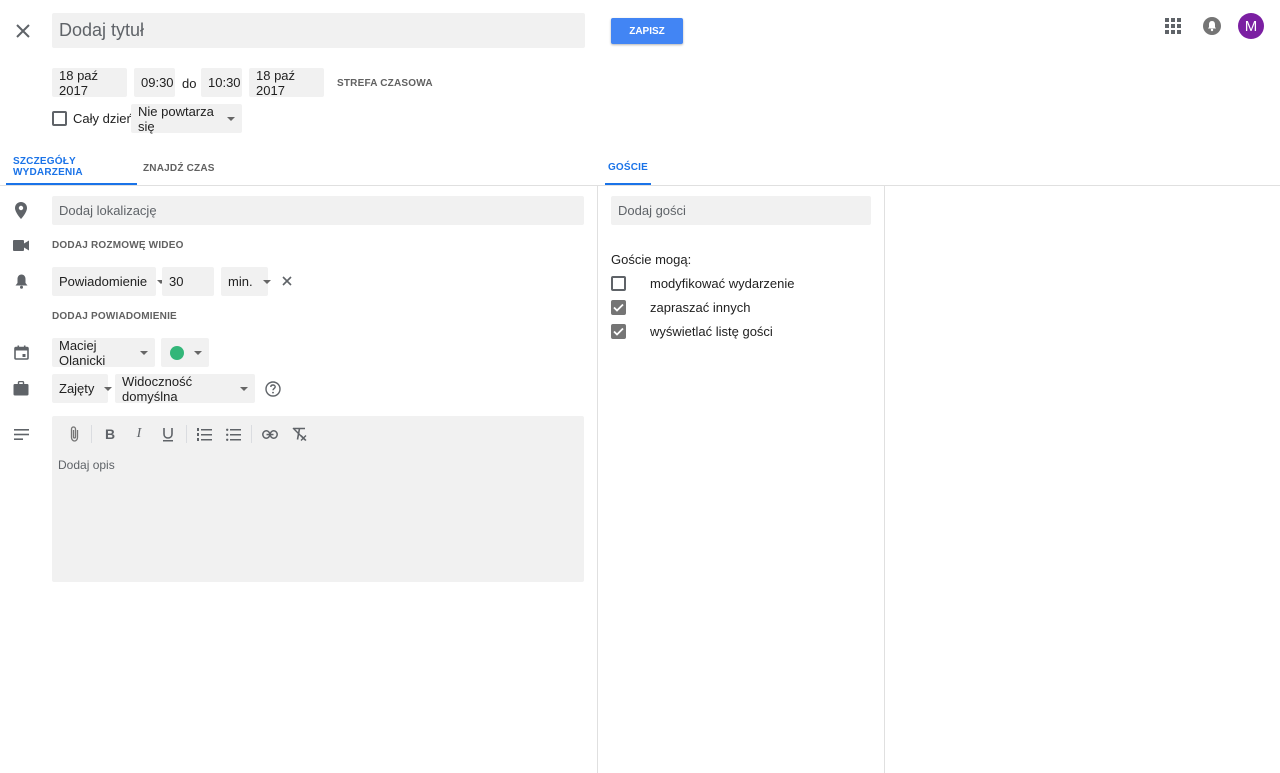 The width and height of the screenshot is (1280, 773). What do you see at coordinates (21, 210) in the screenshot?
I see `location-pin-icon` at bounding box center [21, 210].